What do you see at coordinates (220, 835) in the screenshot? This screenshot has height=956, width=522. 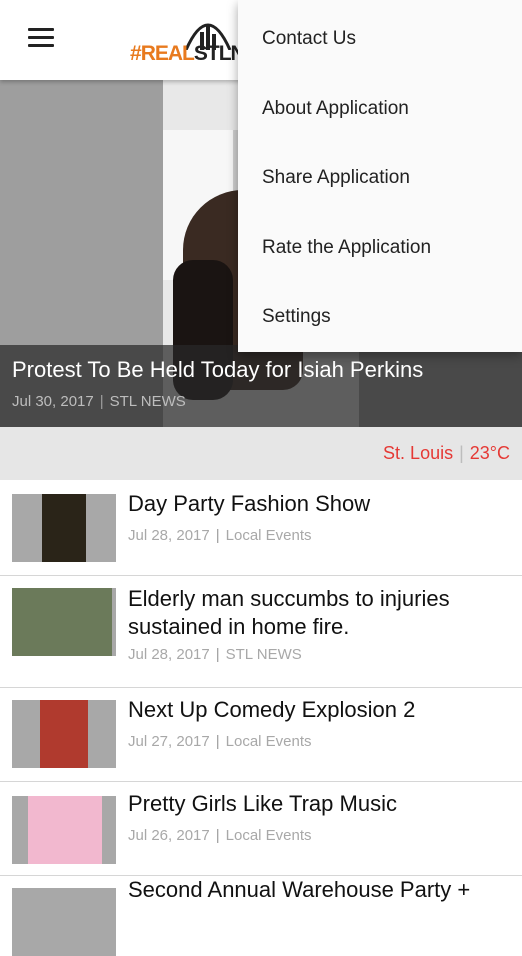 I see `article-meta: Jul 26, 2017 | Local Events` at bounding box center [220, 835].